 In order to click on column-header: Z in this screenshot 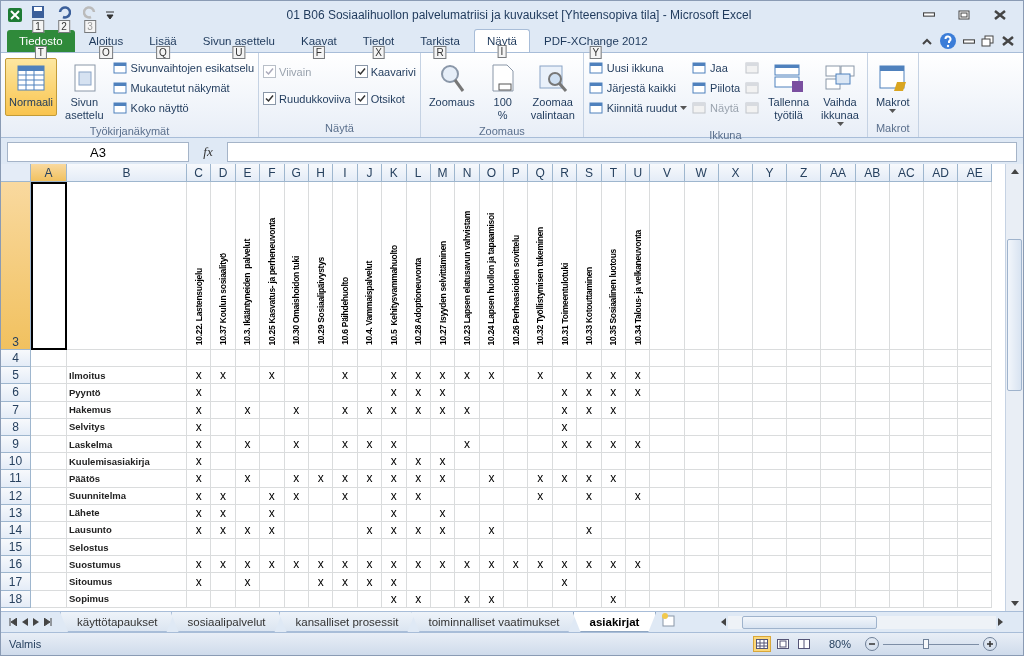, I will do `click(804, 173)`.